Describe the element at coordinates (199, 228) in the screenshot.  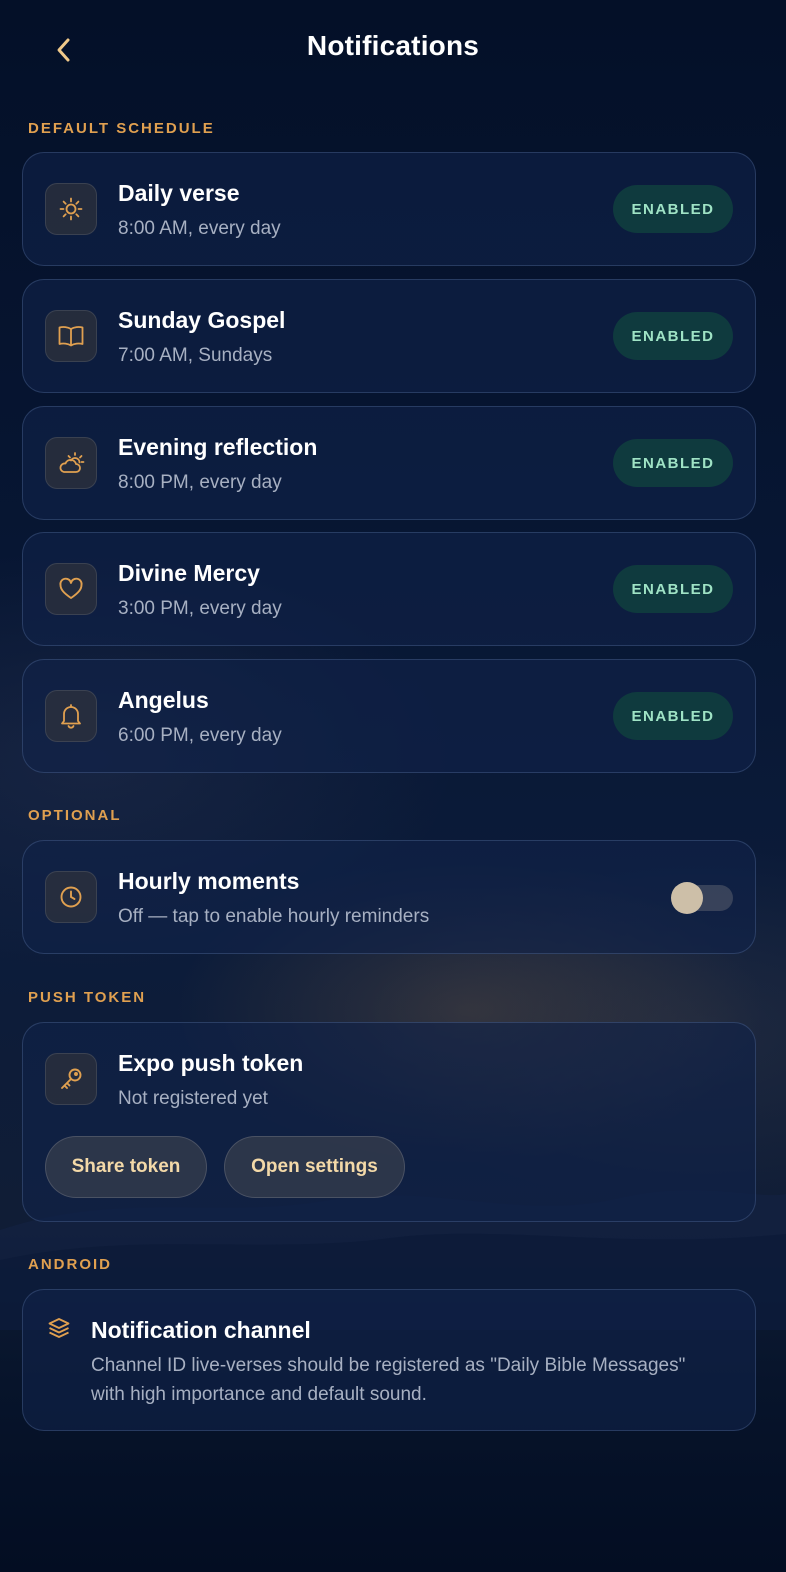
I see `card-subtitle: 8:00 AM, every day` at that location.